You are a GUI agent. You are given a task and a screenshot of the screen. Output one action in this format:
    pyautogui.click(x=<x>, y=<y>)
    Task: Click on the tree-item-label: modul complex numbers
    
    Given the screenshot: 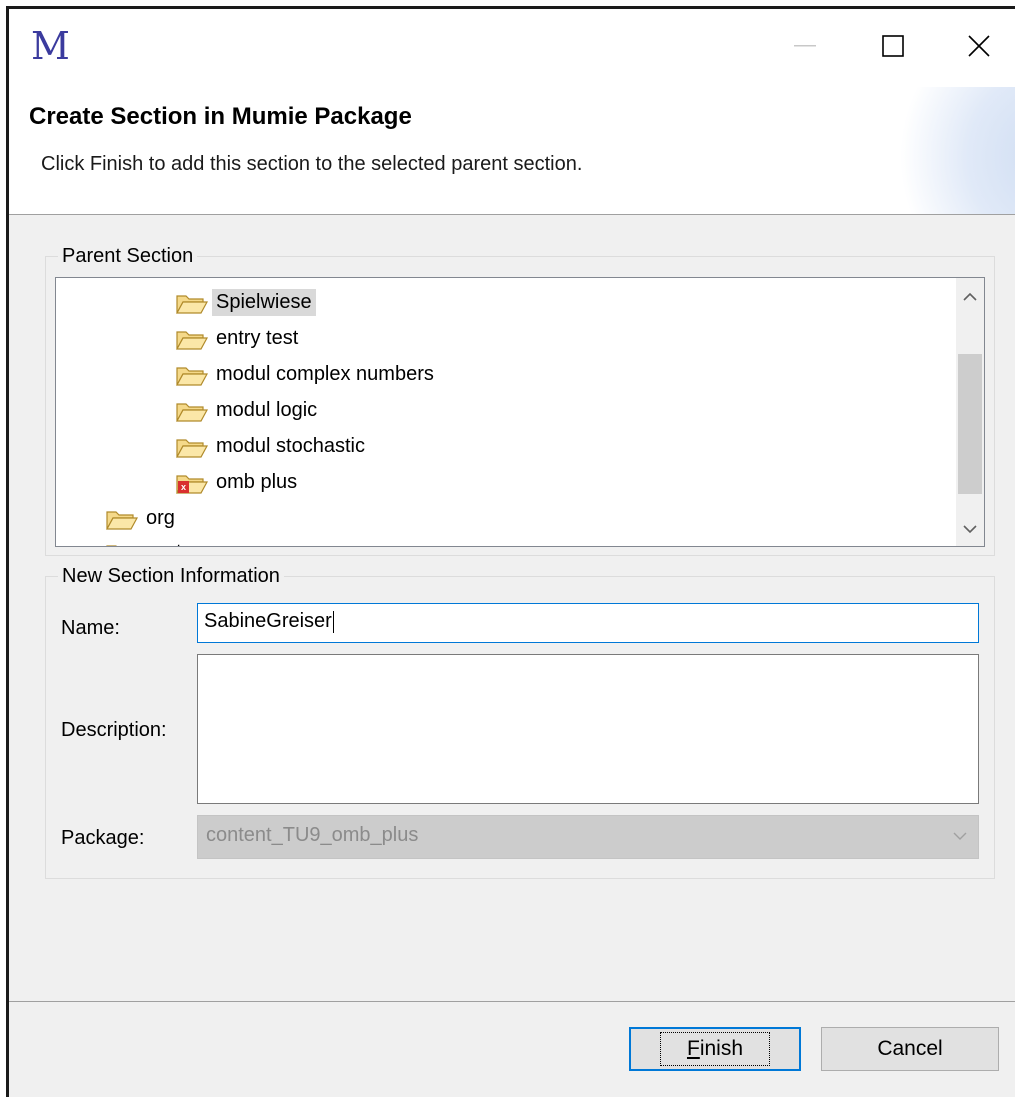 What is the action you would take?
    pyautogui.click(x=325, y=373)
    